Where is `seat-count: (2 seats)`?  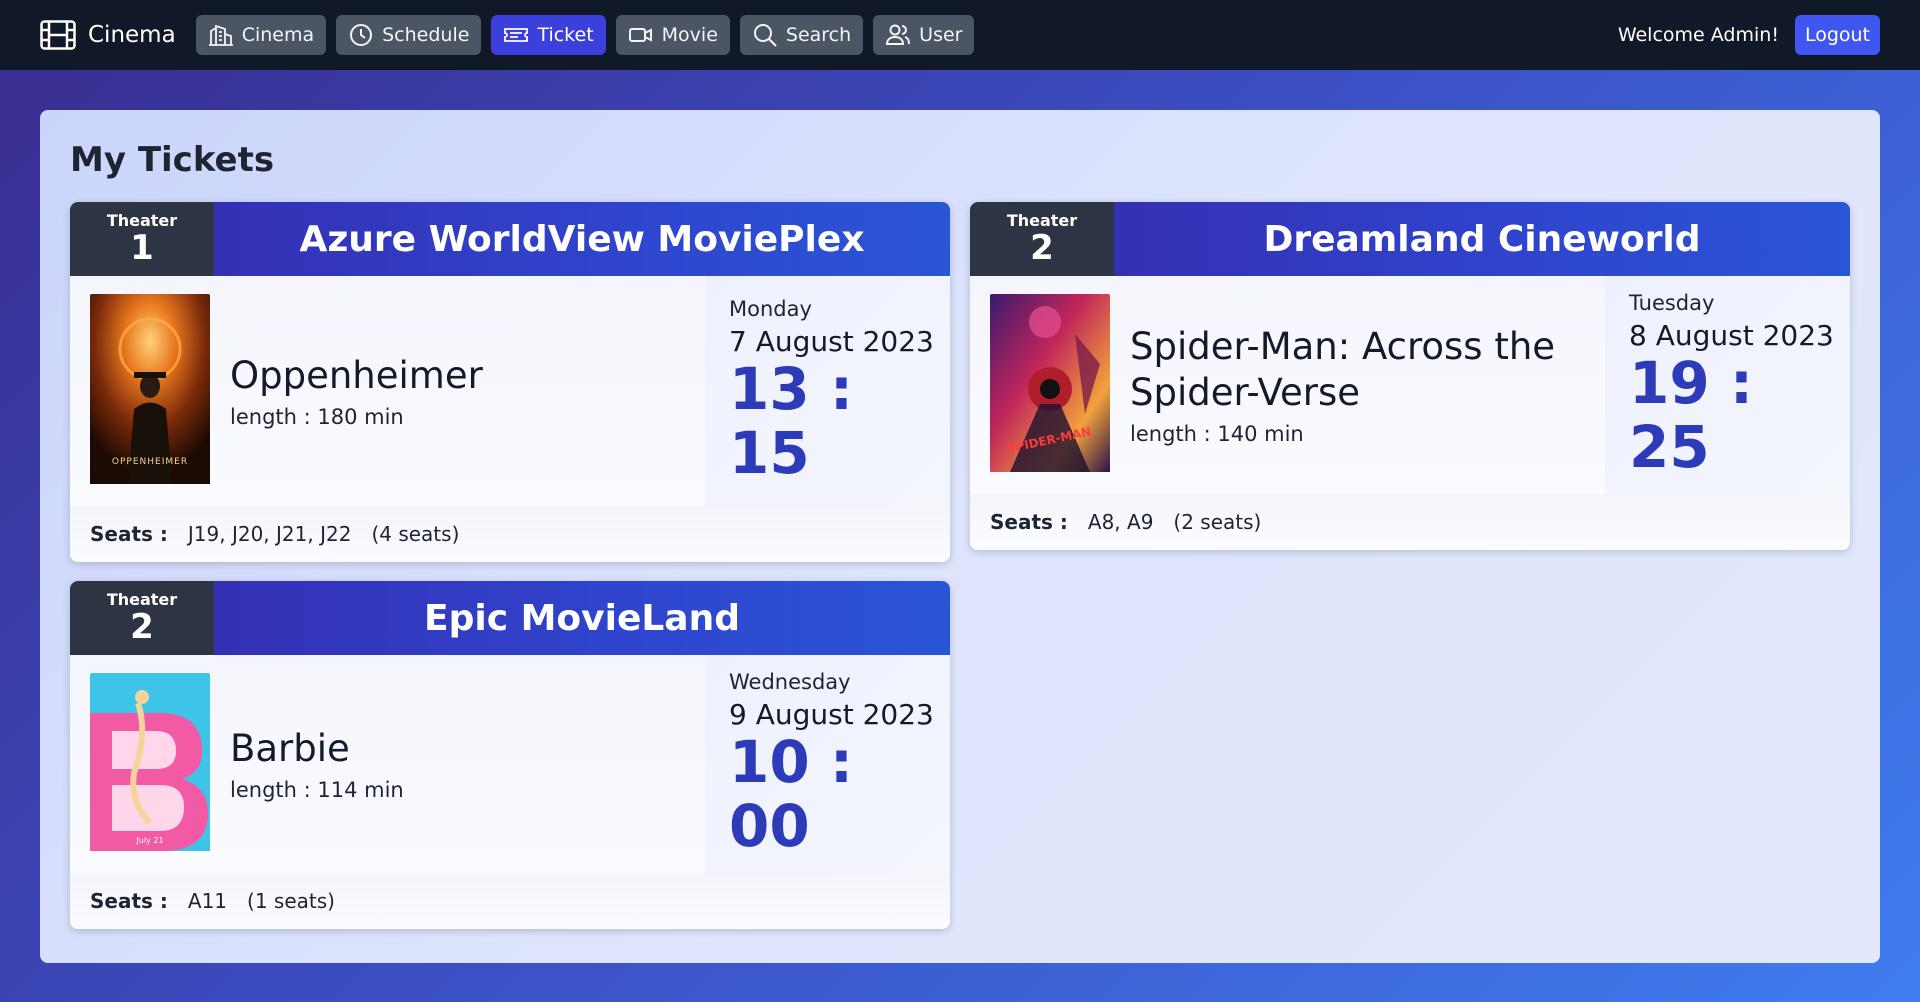
seat-count: (2 seats) is located at coordinates (1217, 522).